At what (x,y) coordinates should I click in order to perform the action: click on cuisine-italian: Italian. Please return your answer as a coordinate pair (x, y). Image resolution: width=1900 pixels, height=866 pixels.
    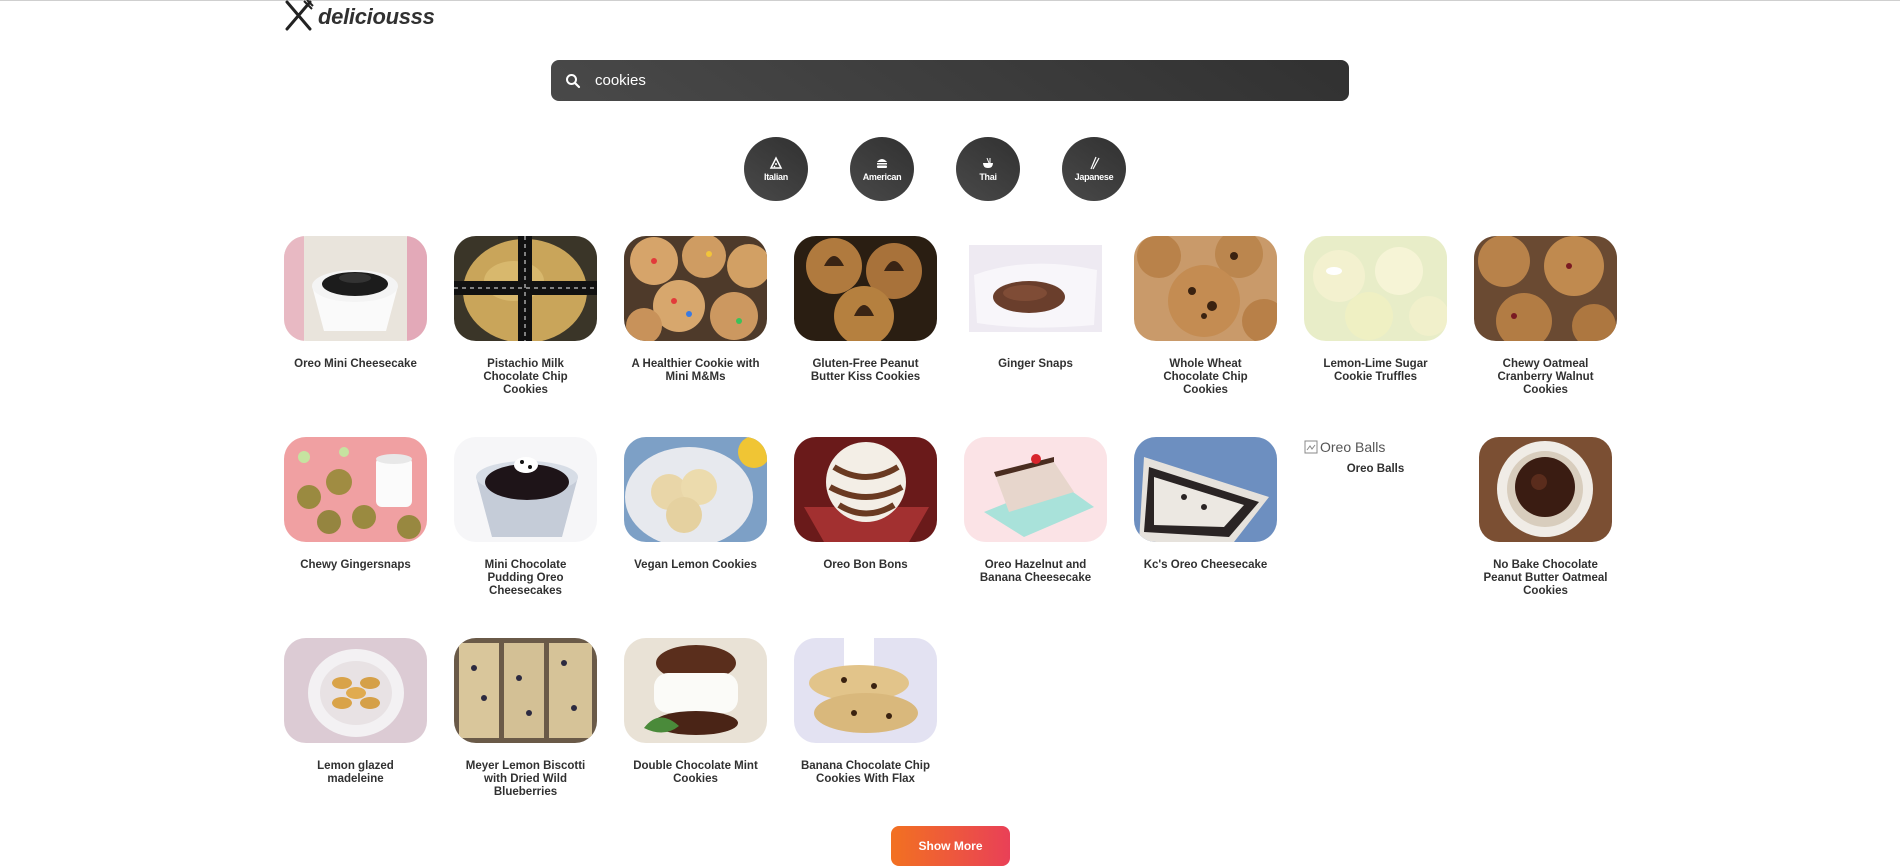
    Looking at the image, I should click on (776, 169).